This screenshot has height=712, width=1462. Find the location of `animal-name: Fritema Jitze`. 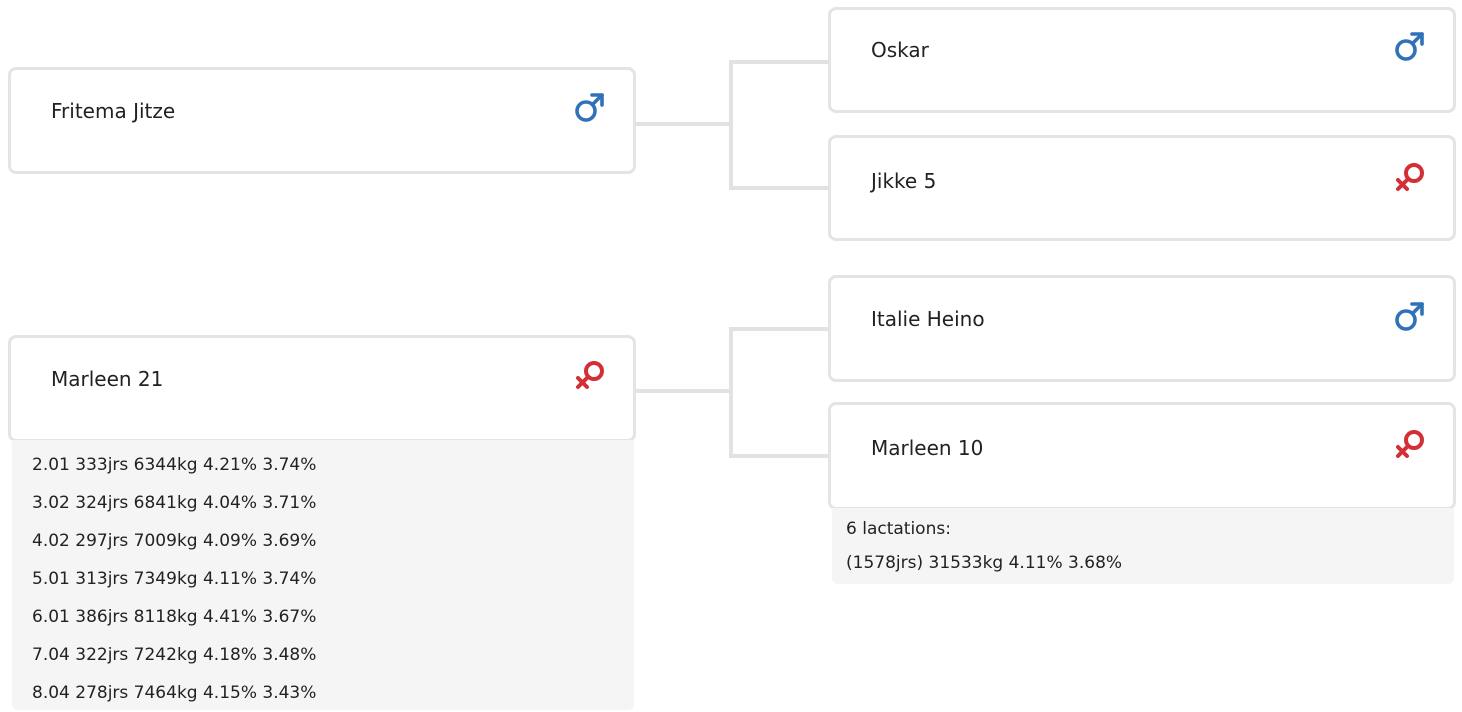

animal-name: Fritema Jitze is located at coordinates (113, 111).